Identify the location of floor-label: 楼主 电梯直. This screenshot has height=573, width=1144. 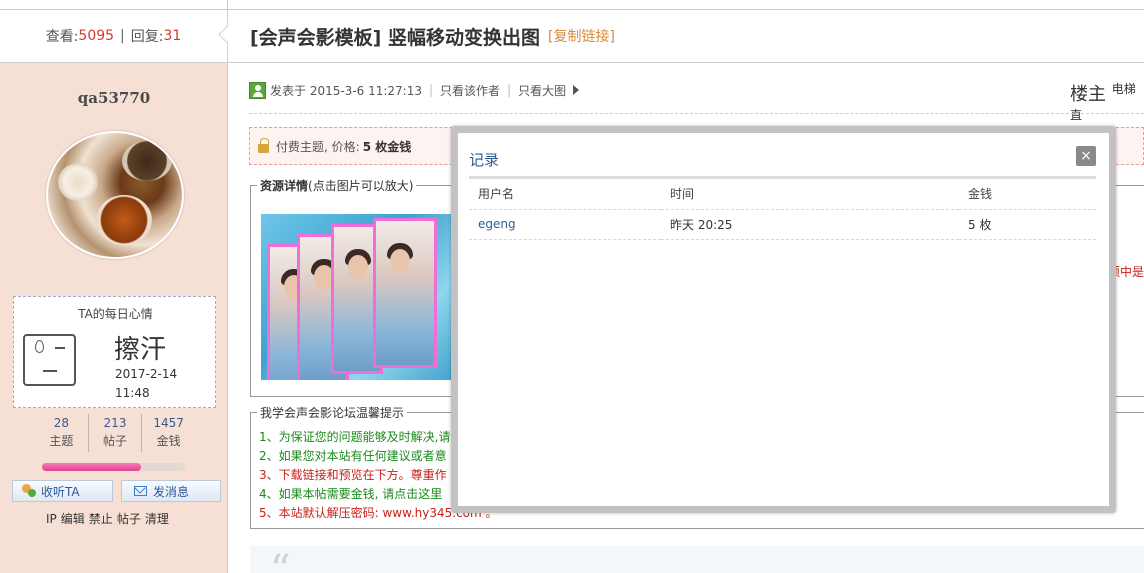
(1107, 103).